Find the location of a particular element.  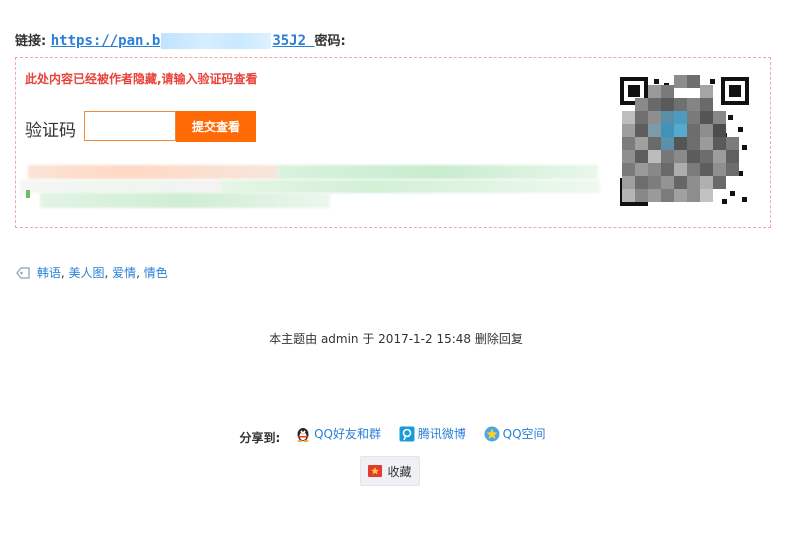

captcha-input is located at coordinates (130, 126).